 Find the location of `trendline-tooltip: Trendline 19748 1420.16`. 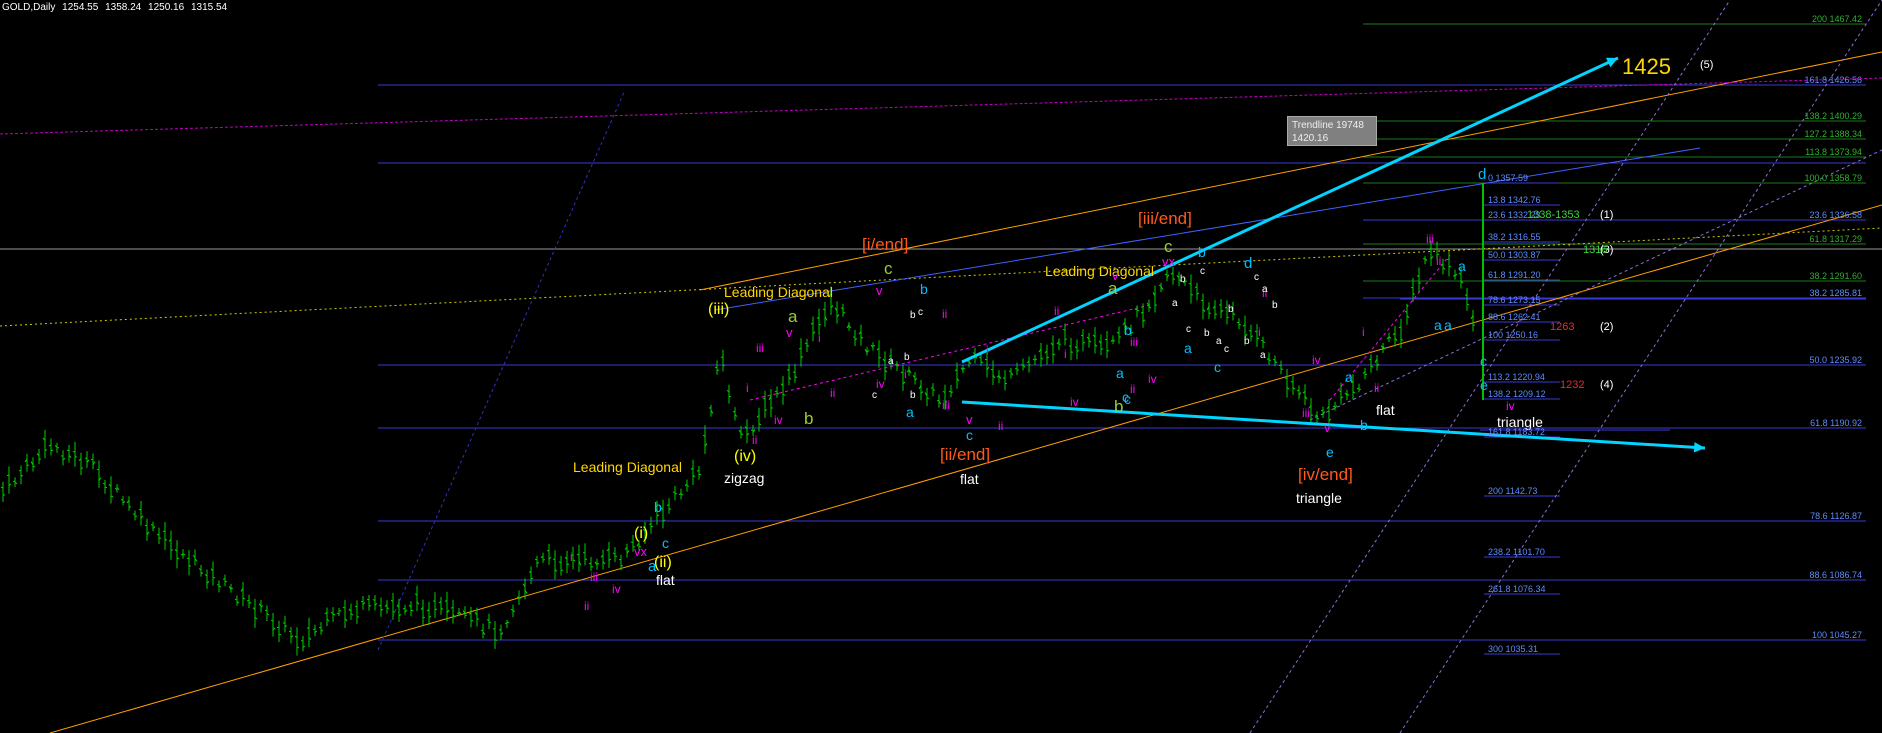

trendline-tooltip: Trendline 19748 1420.16 is located at coordinates (1332, 131).